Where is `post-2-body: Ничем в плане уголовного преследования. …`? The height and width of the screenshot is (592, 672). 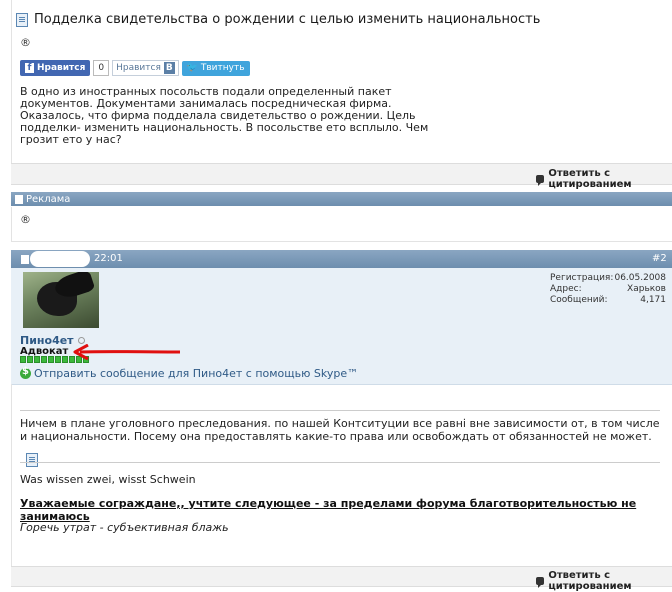 post-2-body: Ничем в плане уголовного преследования. … is located at coordinates (340, 430).